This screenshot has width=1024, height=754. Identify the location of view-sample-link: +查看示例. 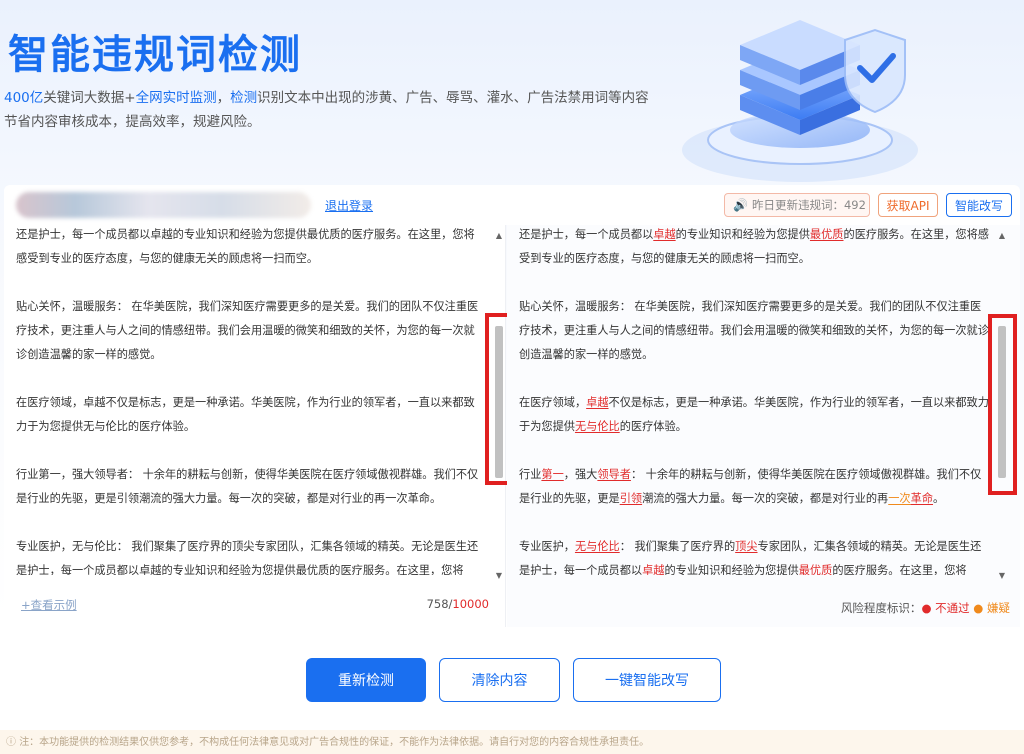
(49, 605).